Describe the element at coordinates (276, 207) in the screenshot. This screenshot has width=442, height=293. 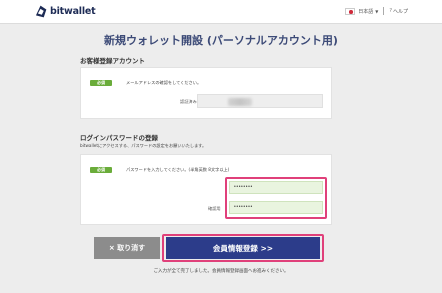
I see `confirm-password-input` at that location.